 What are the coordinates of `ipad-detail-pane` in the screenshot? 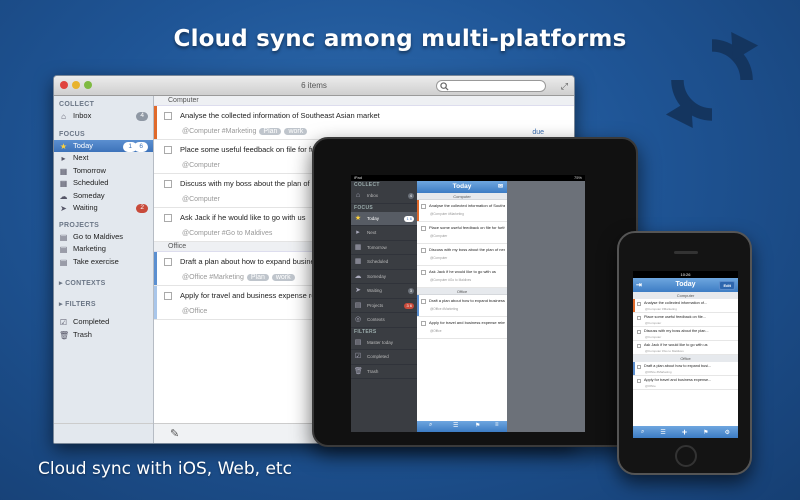 It's located at (546, 306).